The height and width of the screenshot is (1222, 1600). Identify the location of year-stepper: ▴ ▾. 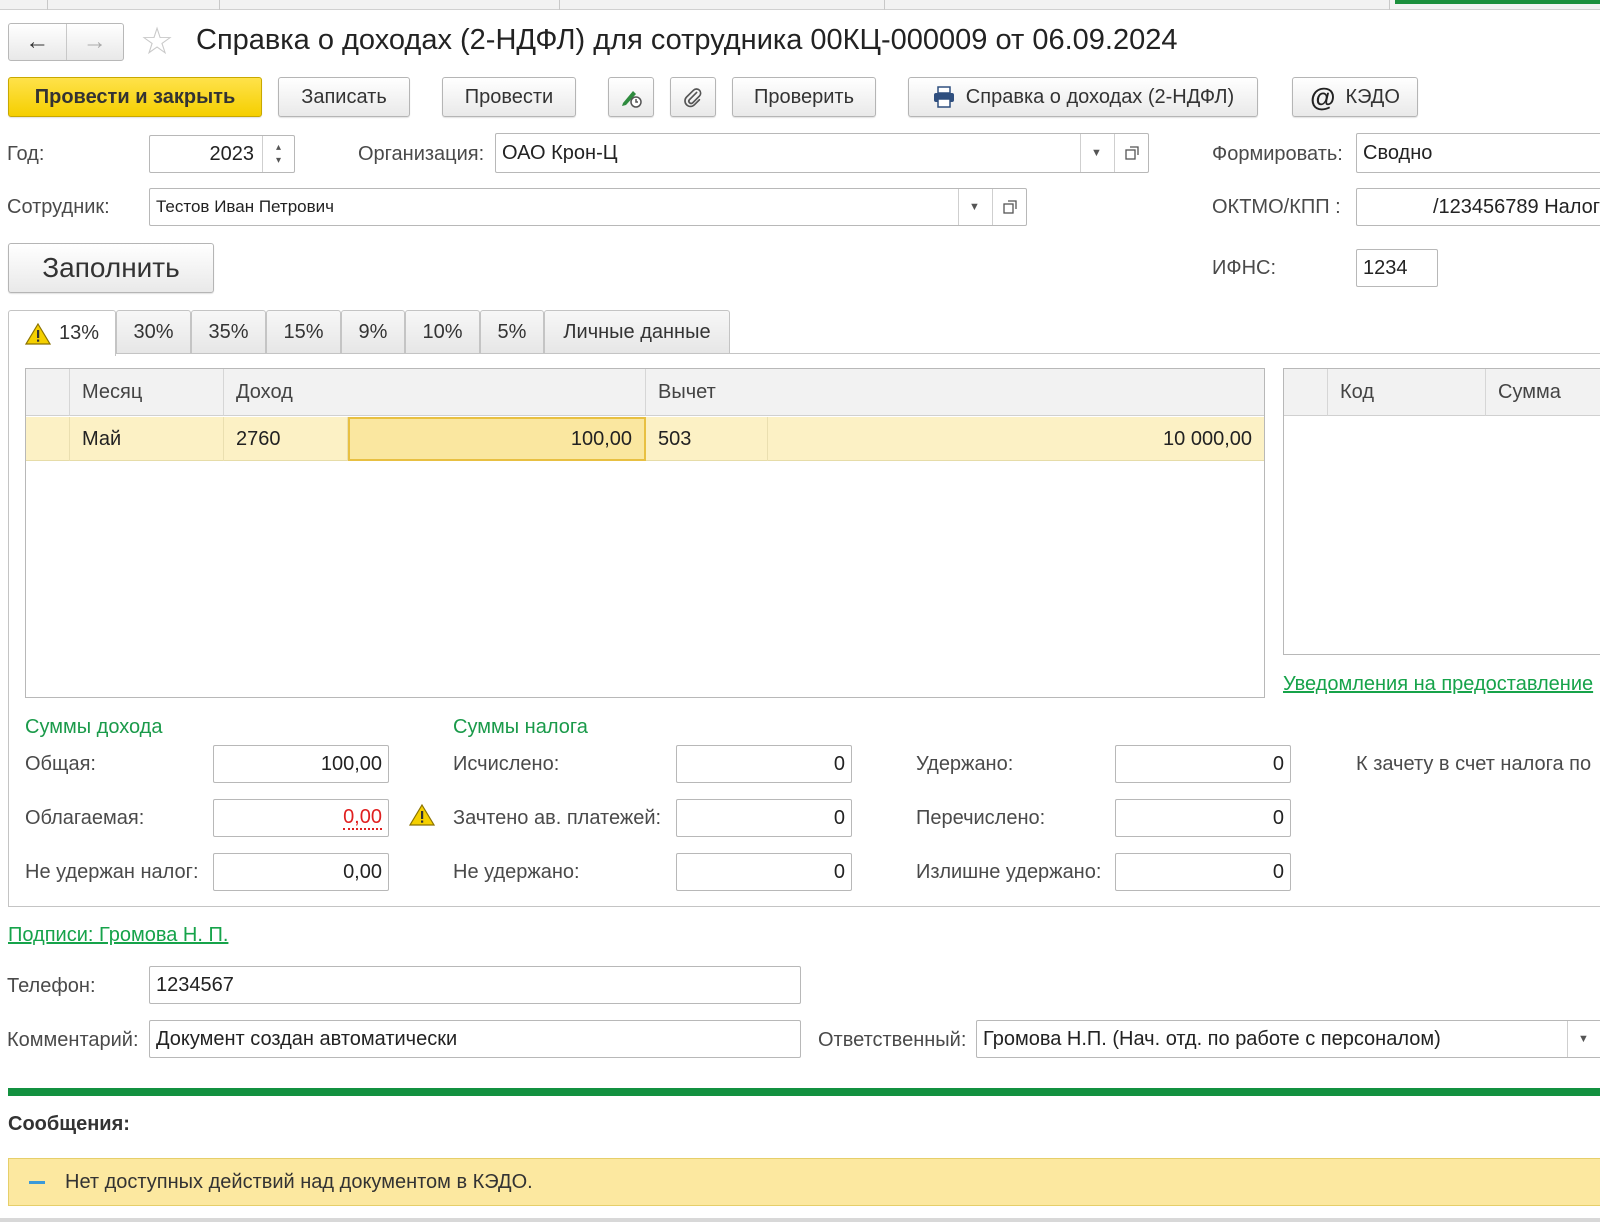
(278, 154).